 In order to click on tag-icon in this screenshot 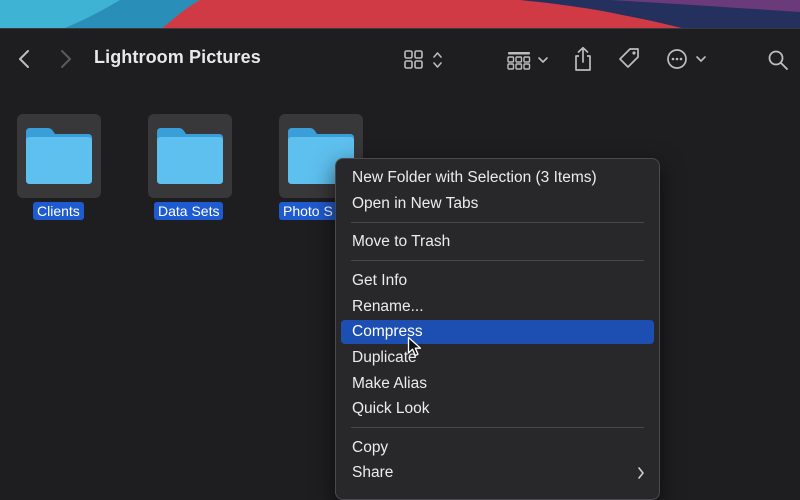, I will do `click(629, 59)`.